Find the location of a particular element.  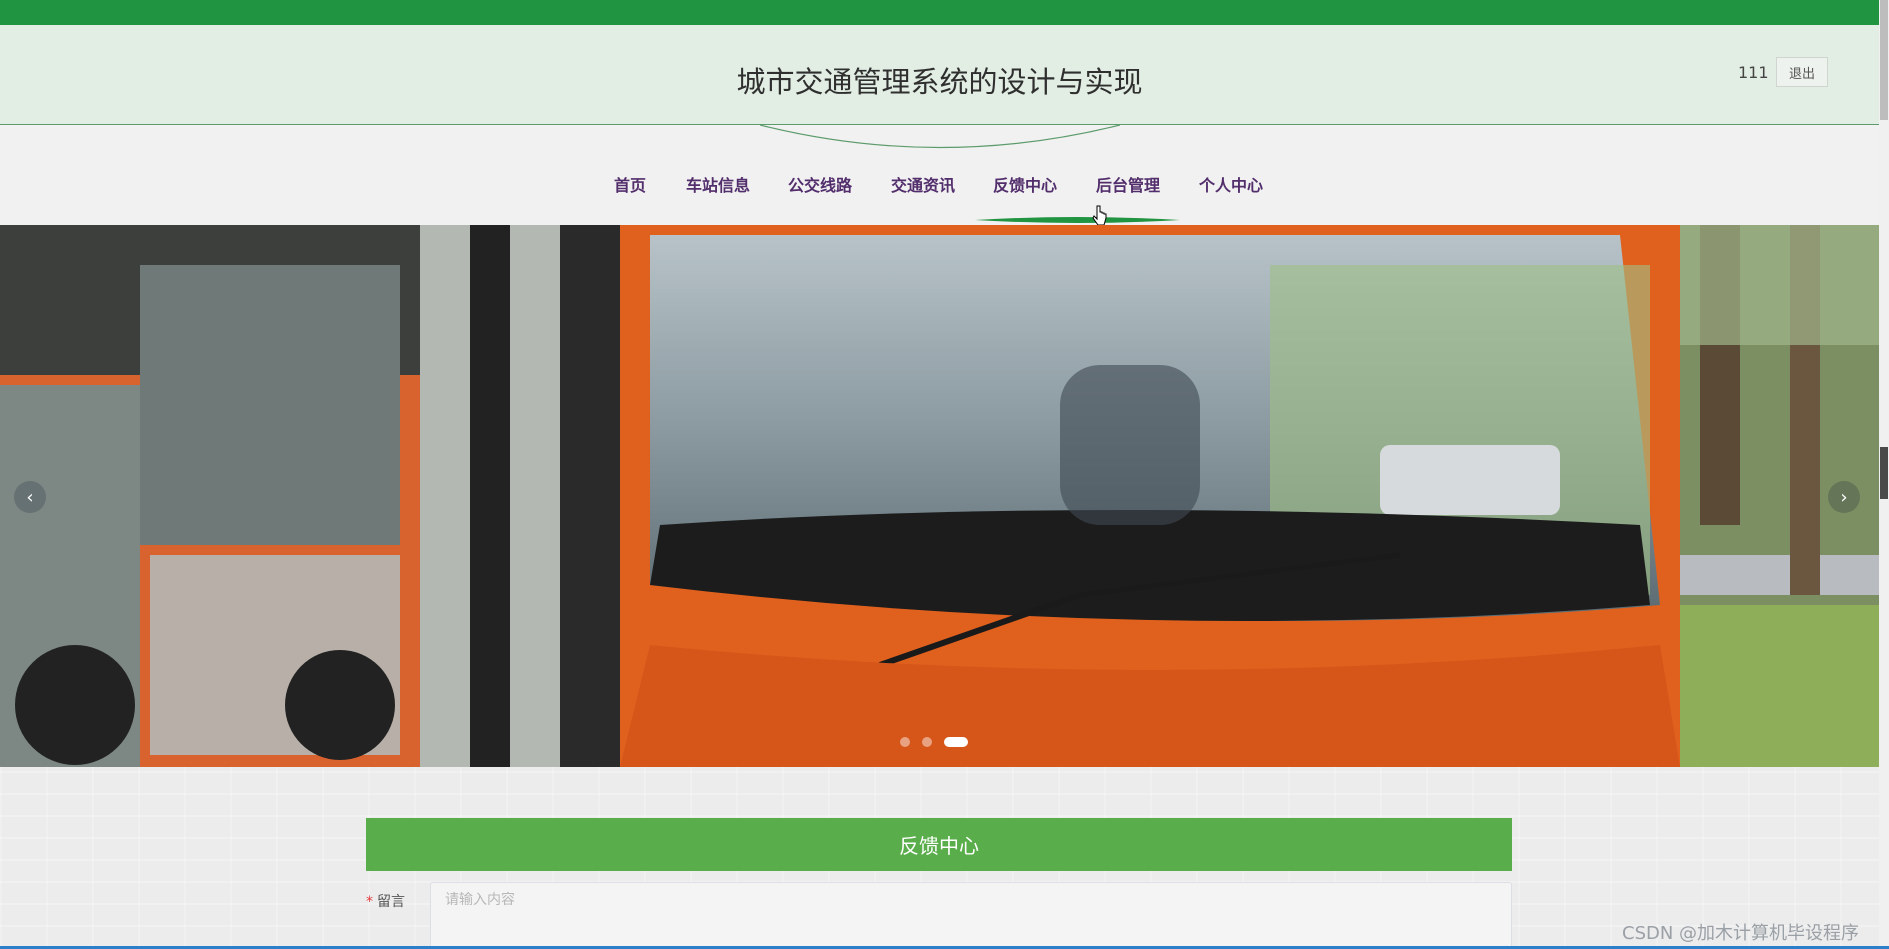

site-title: 城市交通管理系统的设计与实现 is located at coordinates (939, 82).